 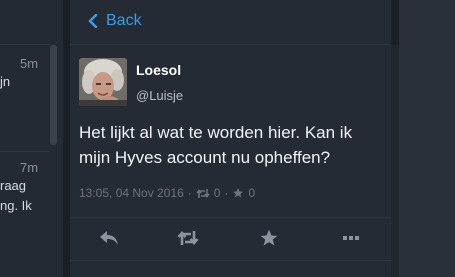 What do you see at coordinates (252, 193) in the screenshot?
I see `favorite-count: 0` at bounding box center [252, 193].